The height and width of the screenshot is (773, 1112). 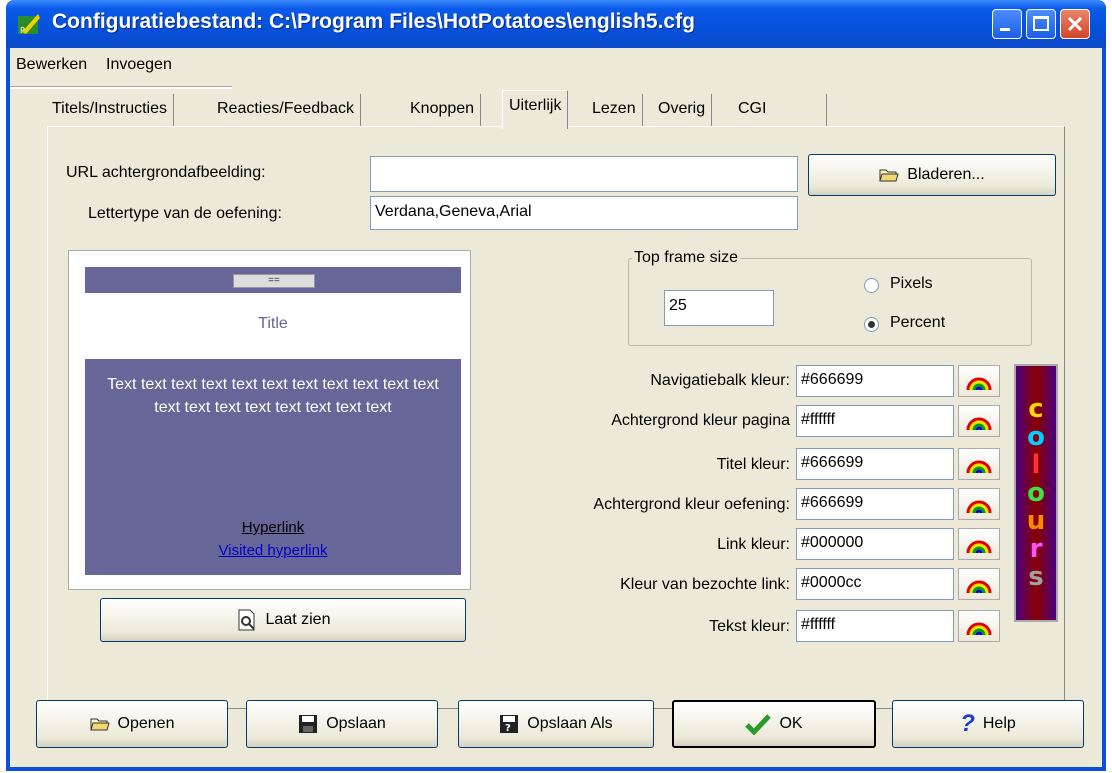 I want to click on checkmark-icon, so click(x=758, y=724).